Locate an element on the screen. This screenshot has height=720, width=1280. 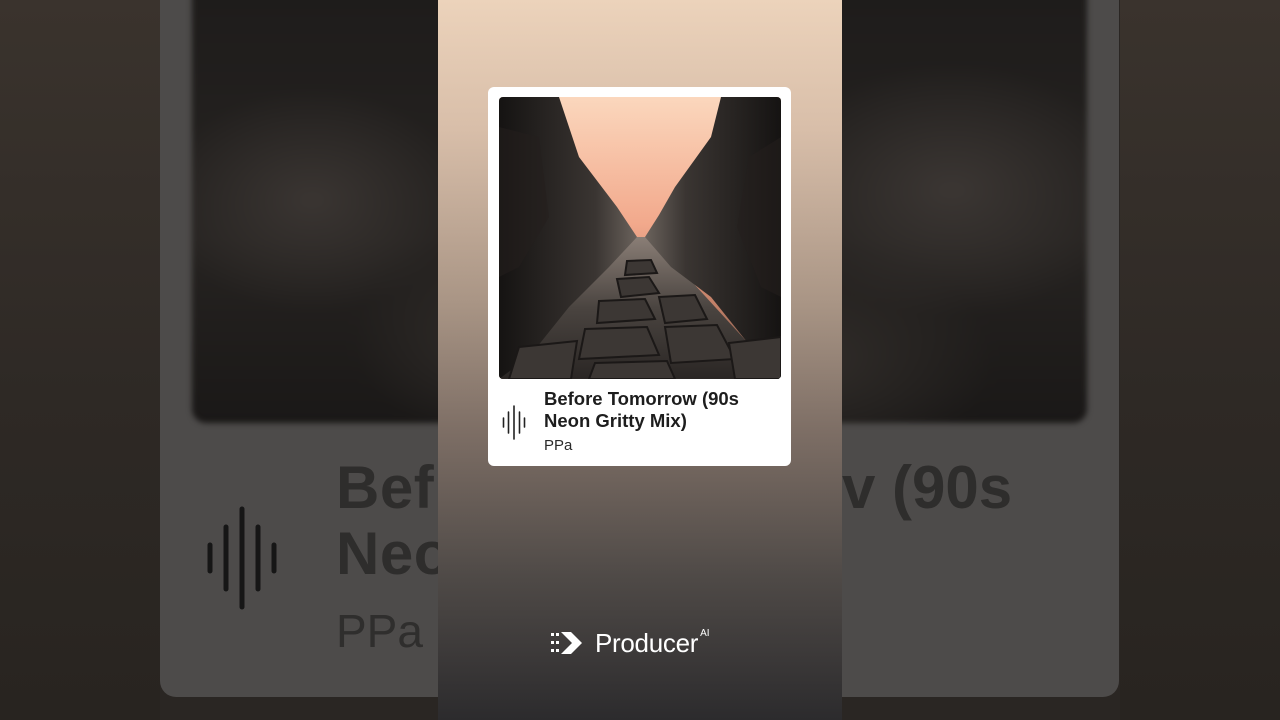
brand-watermark: Producer AI is located at coordinates (630, 643).